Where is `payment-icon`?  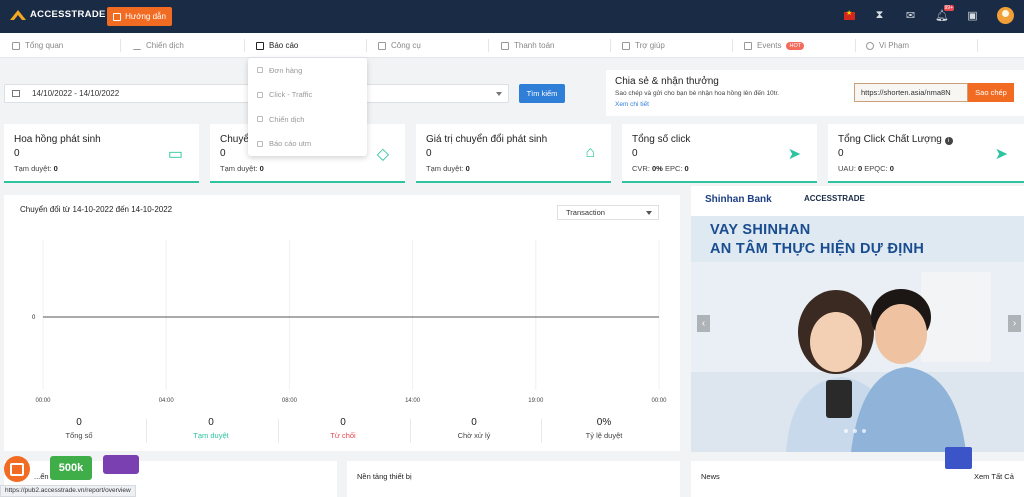
payment-icon is located at coordinates (505, 45).